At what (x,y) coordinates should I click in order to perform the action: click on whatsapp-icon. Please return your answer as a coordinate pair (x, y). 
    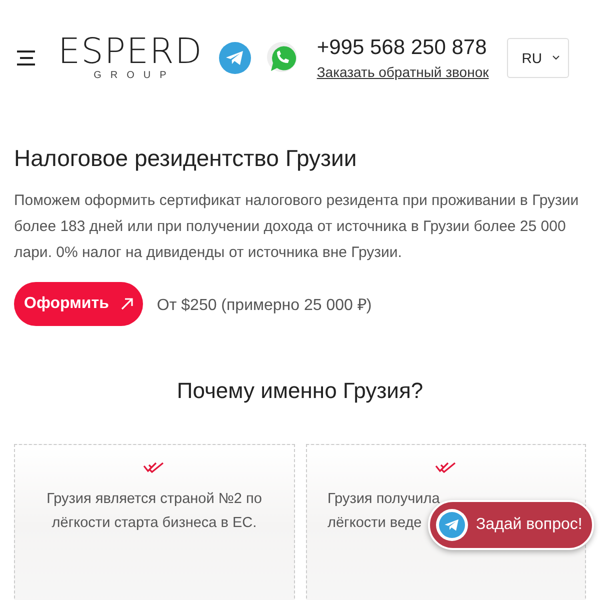
    Looking at the image, I should click on (281, 57).